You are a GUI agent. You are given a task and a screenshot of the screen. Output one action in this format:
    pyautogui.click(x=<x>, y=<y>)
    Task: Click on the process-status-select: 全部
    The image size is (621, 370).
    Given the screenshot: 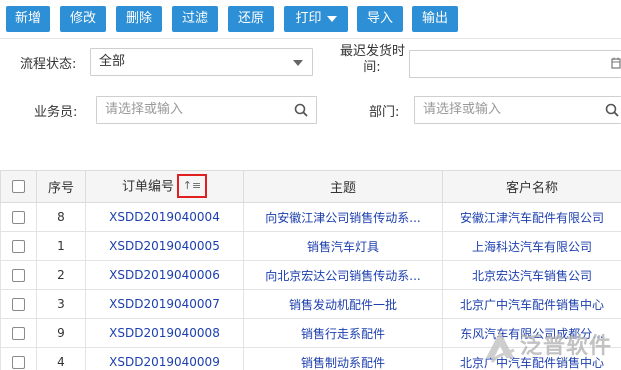 What is the action you would take?
    pyautogui.click(x=201, y=62)
    